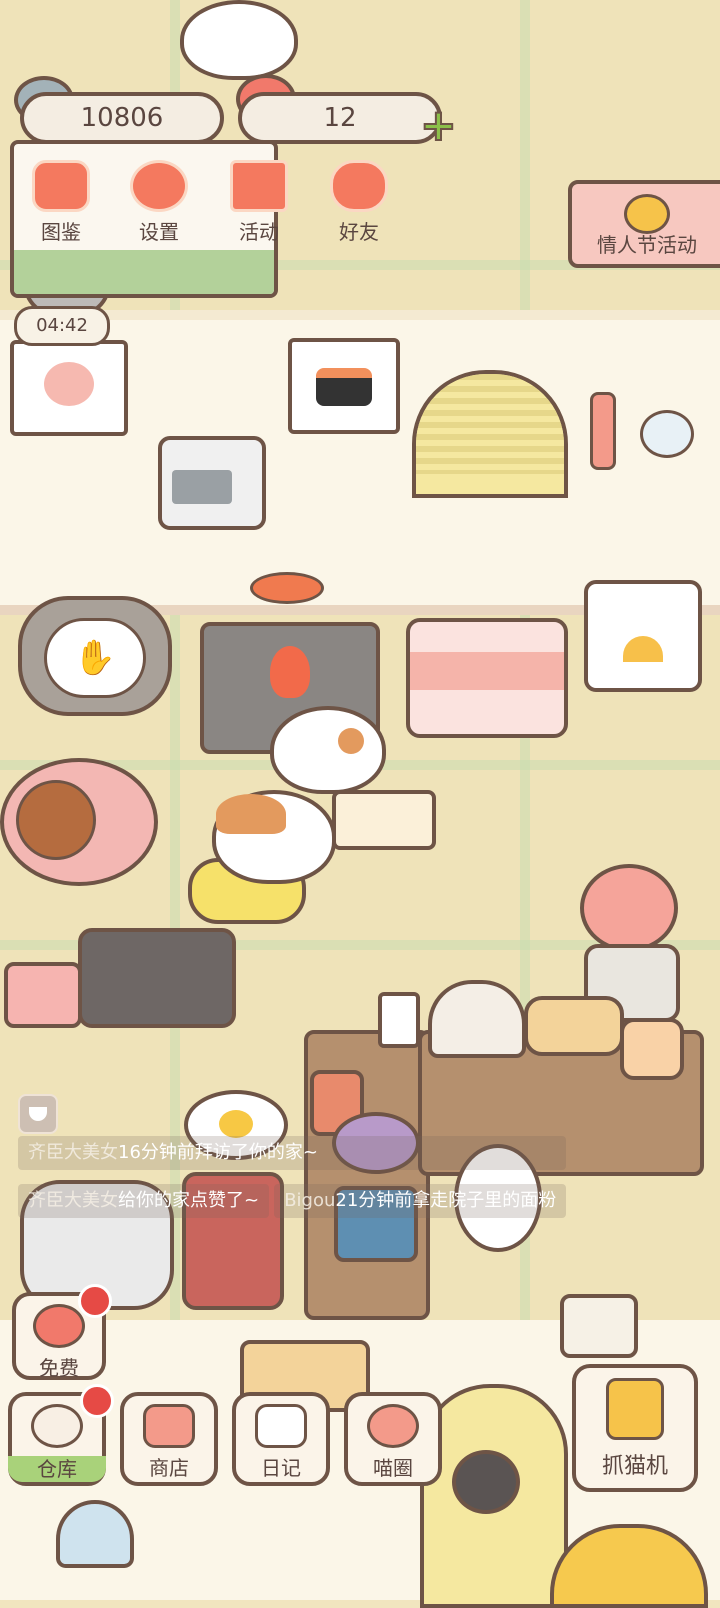 The image size is (720, 1608). What do you see at coordinates (446, 1200) in the screenshot?
I see `feed-text: 21分钟前拿走院子里的面粉` at bounding box center [446, 1200].